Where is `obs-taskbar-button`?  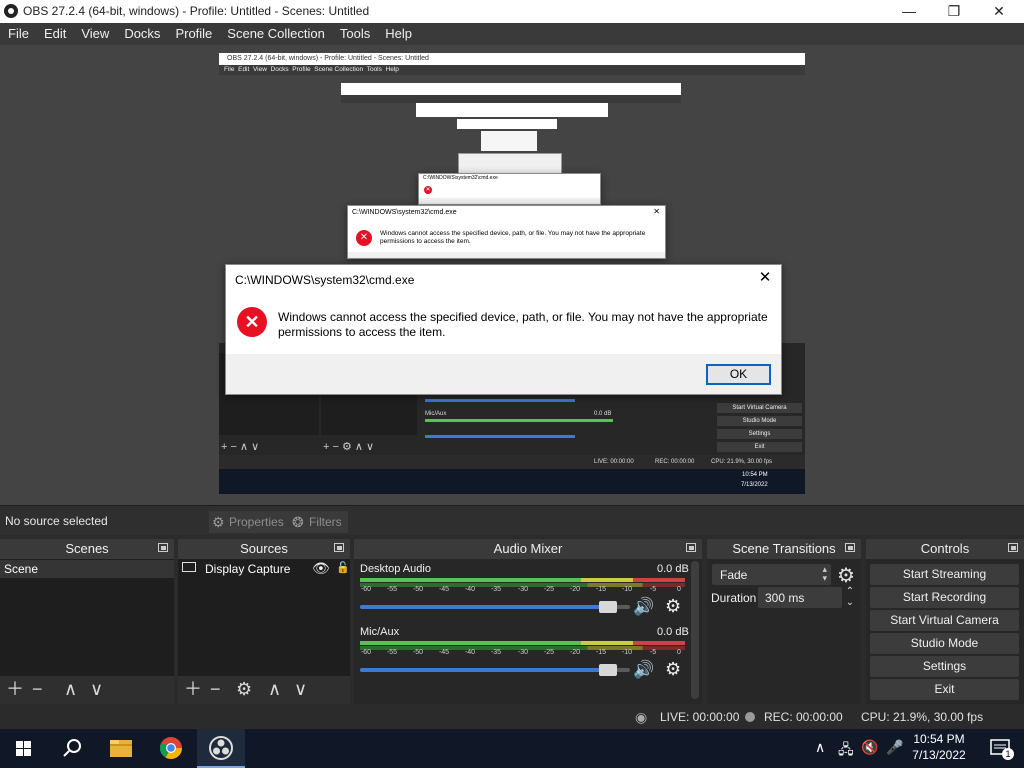
obs-taskbar-button is located at coordinates (221, 748).